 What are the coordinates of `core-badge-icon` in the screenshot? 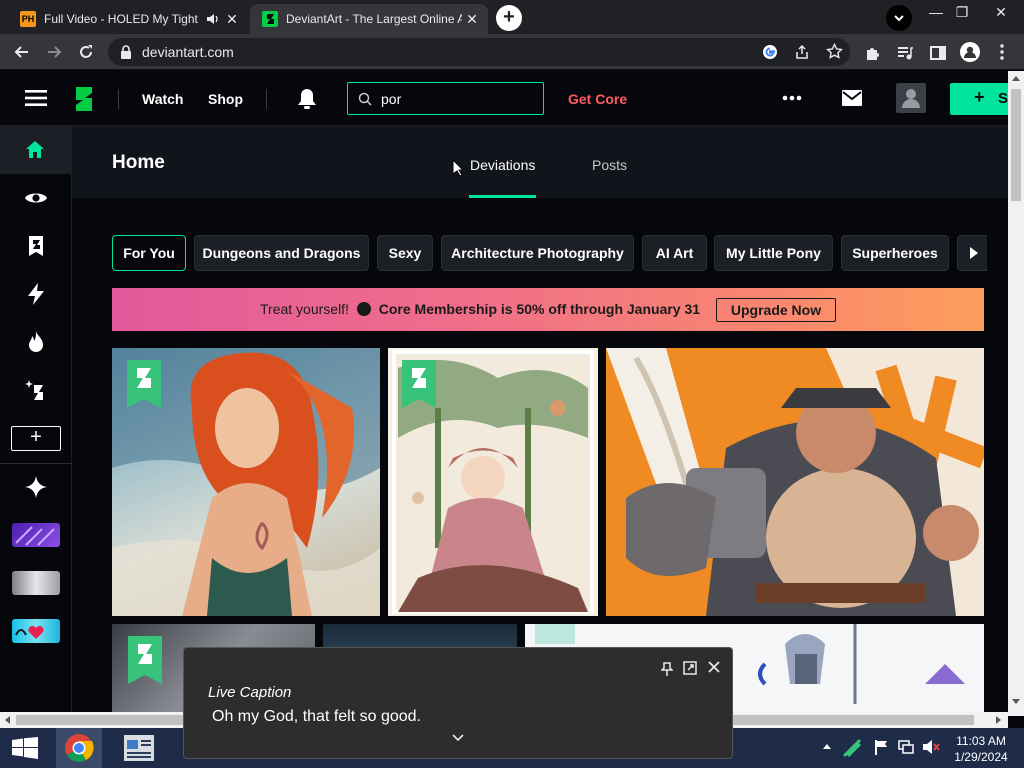 It's located at (363, 309).